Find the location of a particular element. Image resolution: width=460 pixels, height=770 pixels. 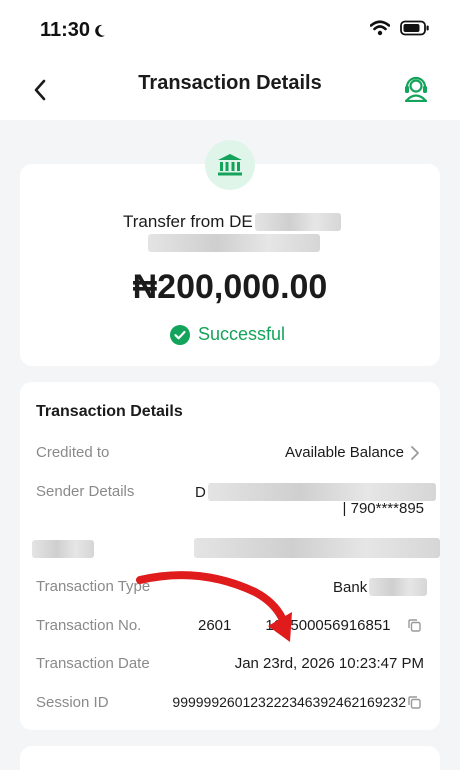

sender-name-prefix: Transfer from DE is located at coordinates (188, 221).